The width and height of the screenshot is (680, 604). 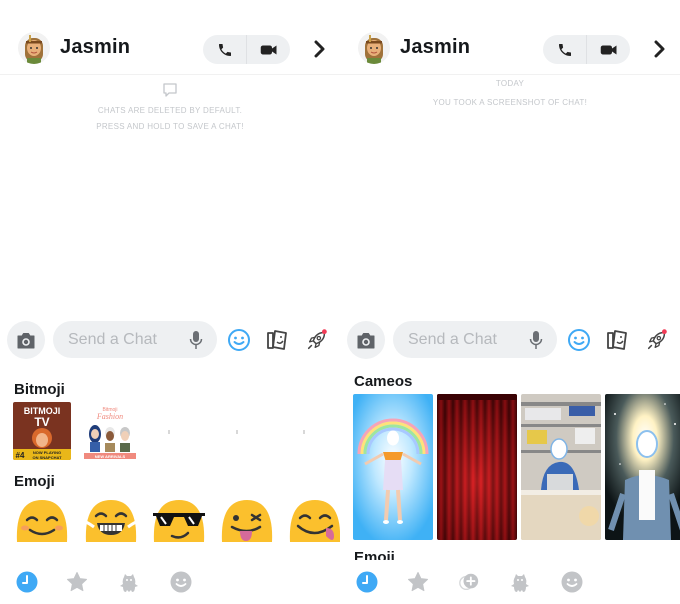 I want to click on tab-cameos, so click(x=469, y=582).